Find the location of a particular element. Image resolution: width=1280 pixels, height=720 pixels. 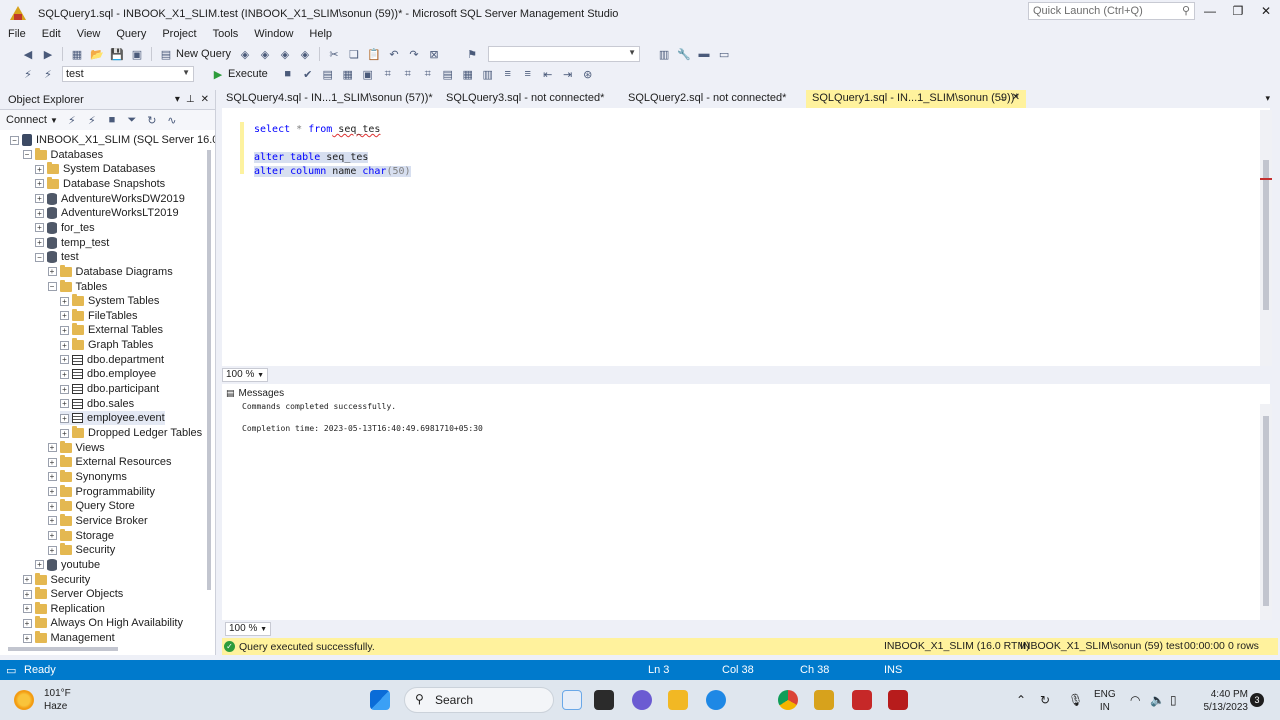

windows-start-icon is located at coordinates (380, 700).